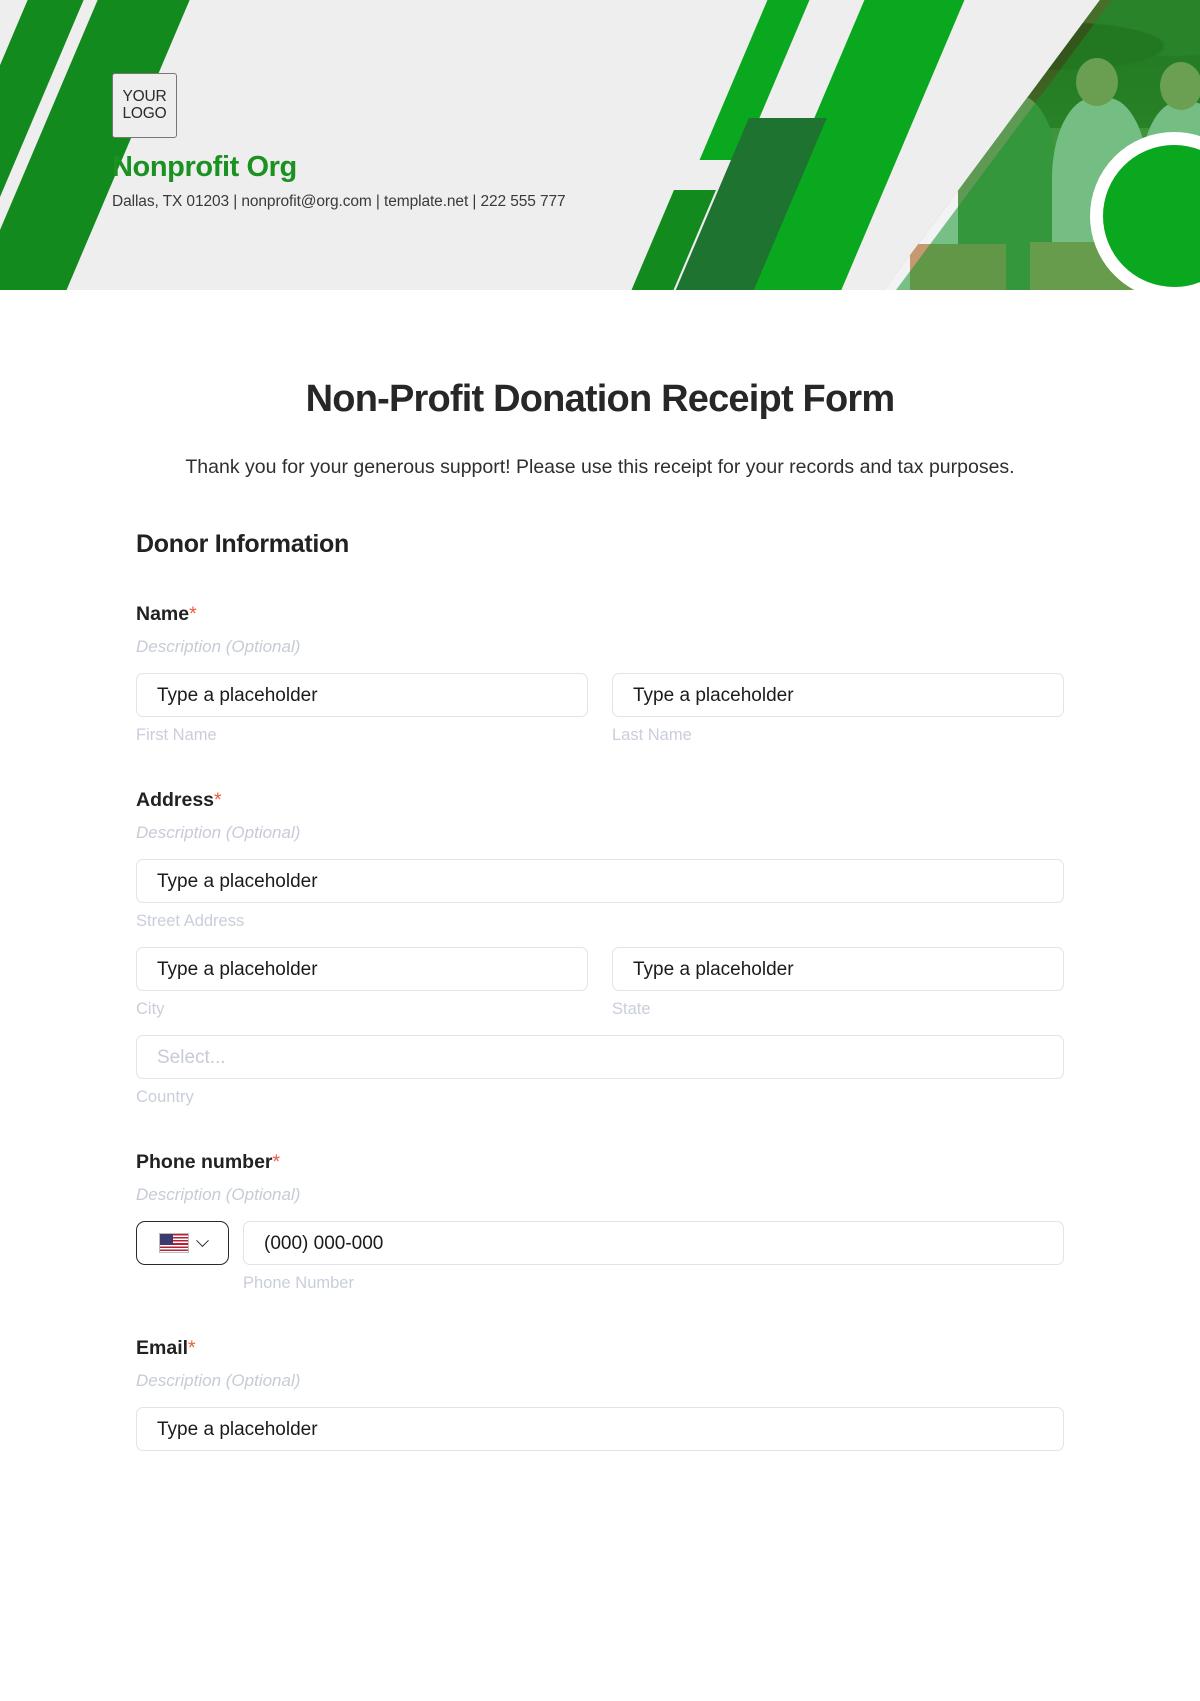  I want to click on field-email-row: Type a placeholder, so click(600, 1429).